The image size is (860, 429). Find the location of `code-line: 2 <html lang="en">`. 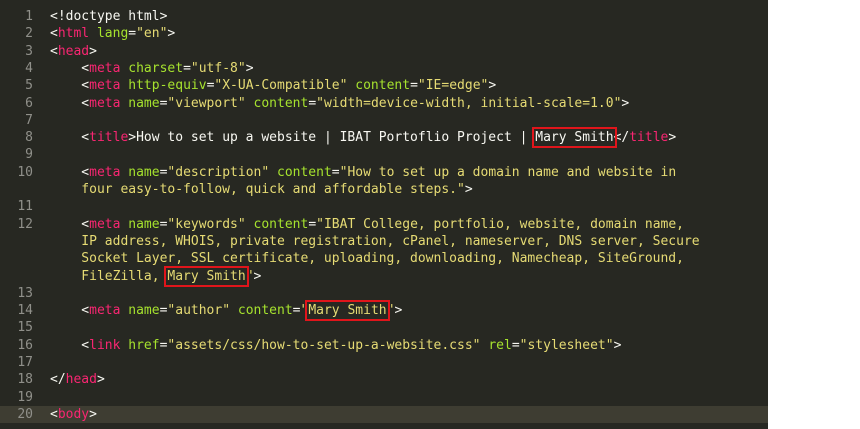

code-line: 2 <html lang="en"> is located at coordinates (384, 33).